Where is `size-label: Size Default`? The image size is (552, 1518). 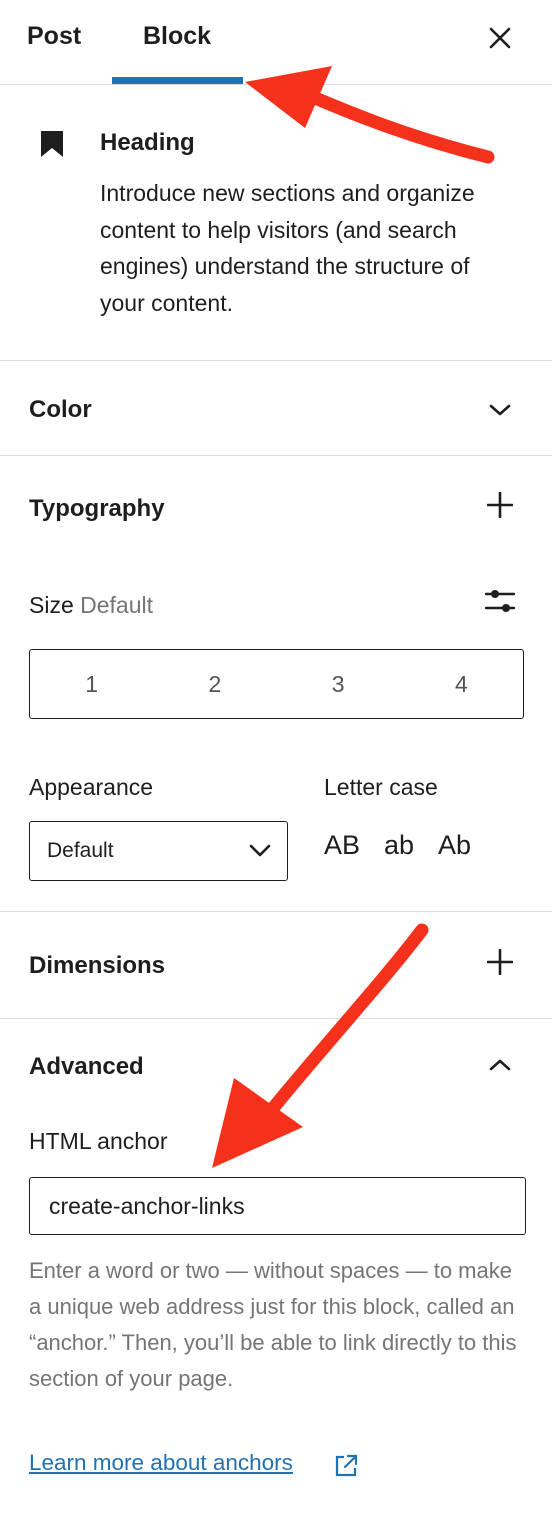
size-label: Size Default is located at coordinates (91, 605).